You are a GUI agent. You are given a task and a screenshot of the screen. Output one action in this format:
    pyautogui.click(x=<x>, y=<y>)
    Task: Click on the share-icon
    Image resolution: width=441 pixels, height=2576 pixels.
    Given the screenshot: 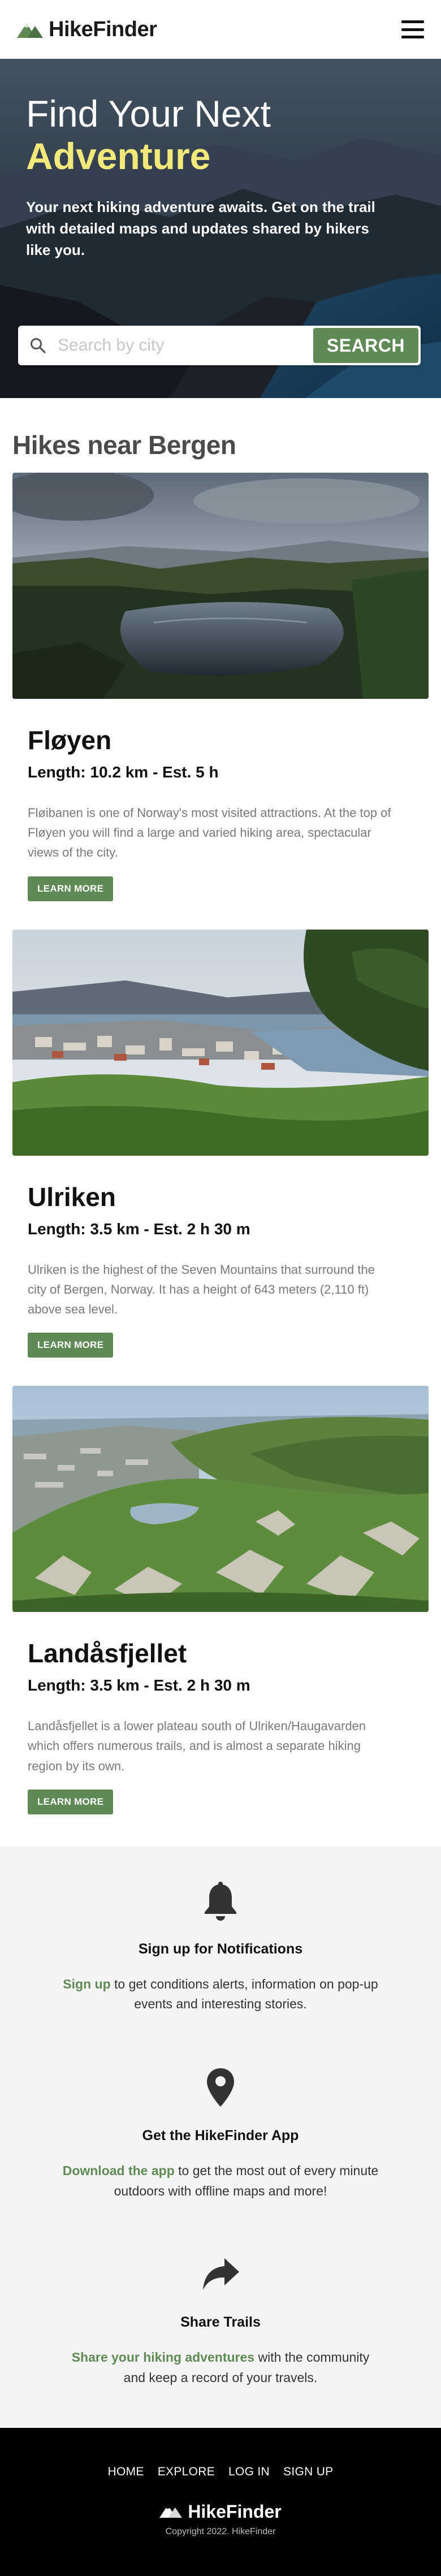 What is the action you would take?
    pyautogui.click(x=220, y=2274)
    